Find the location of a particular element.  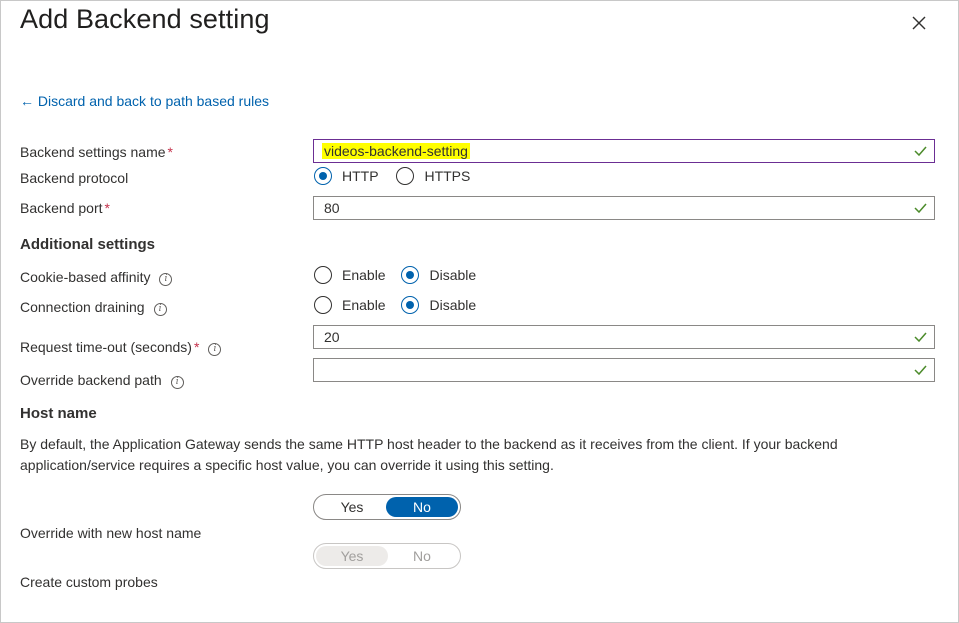

backend-port-label-text: Backend port is located at coordinates (61, 208).